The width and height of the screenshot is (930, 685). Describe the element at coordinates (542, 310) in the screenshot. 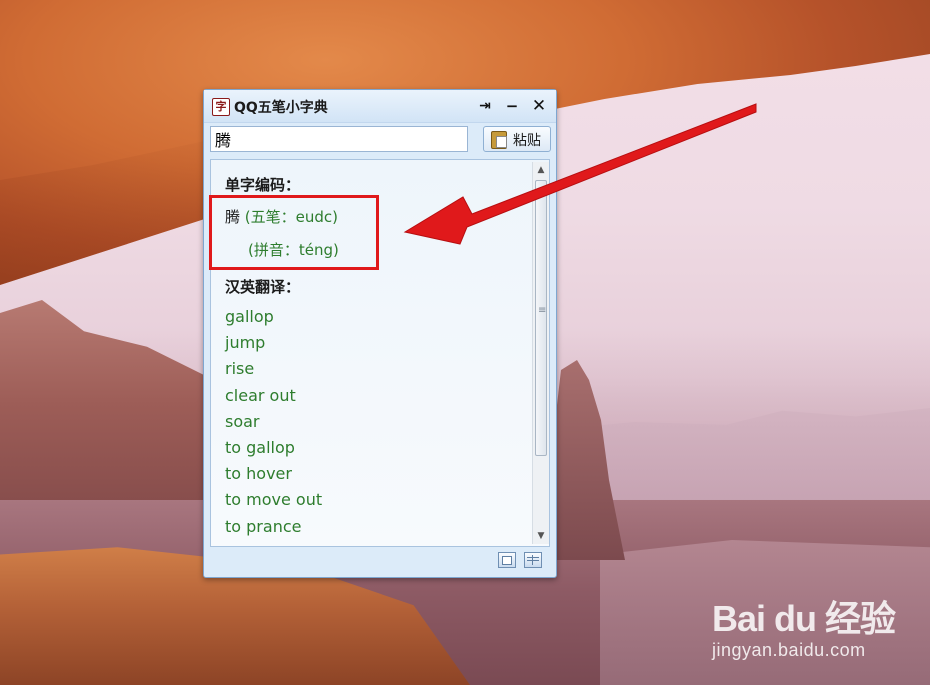

I see `scroll-grip-icon: ≡` at that location.